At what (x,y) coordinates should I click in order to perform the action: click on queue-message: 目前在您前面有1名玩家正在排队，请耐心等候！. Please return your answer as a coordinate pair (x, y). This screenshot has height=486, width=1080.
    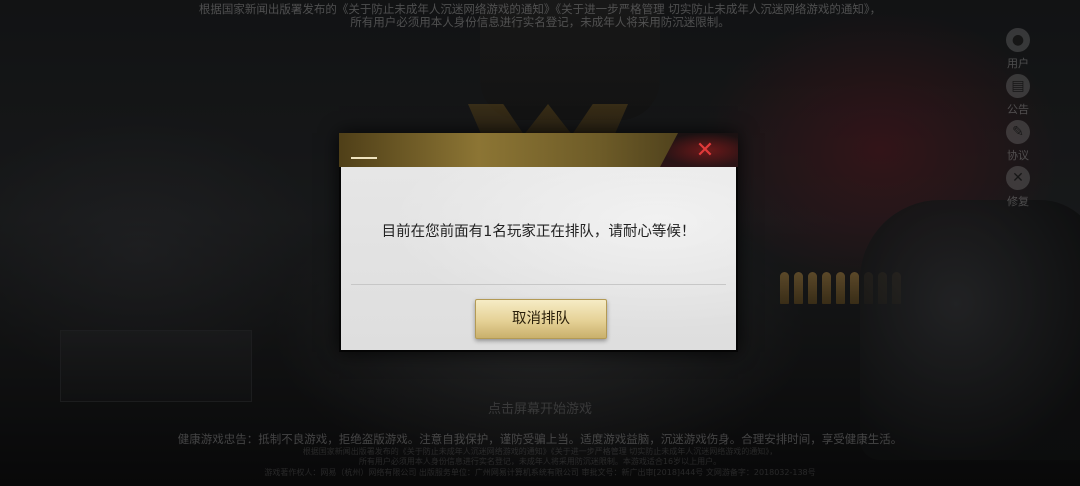
    Looking at the image, I should click on (538, 232).